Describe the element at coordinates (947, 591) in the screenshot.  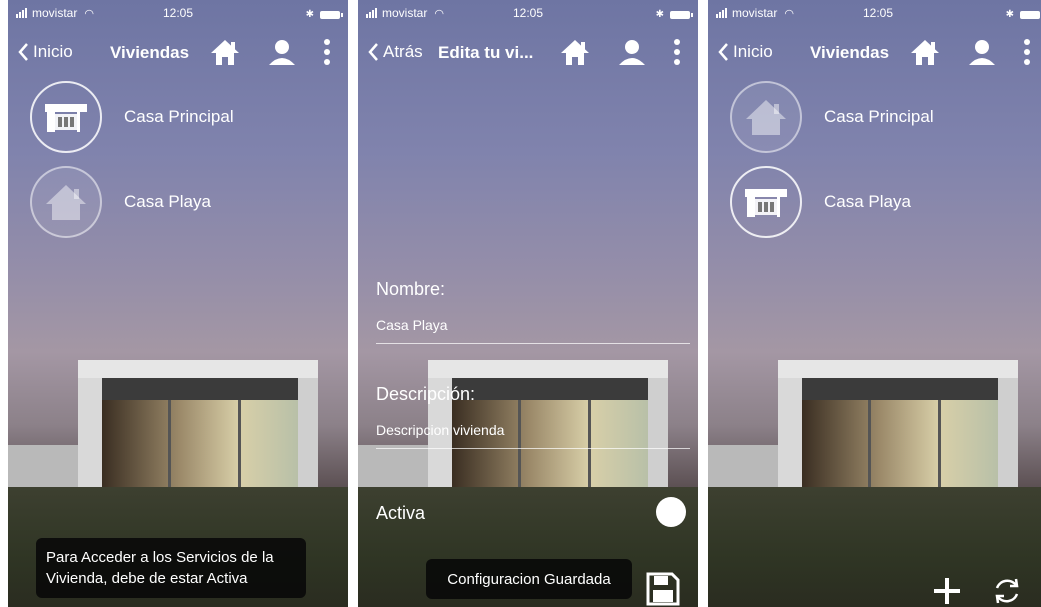
I see `add-icon` at that location.